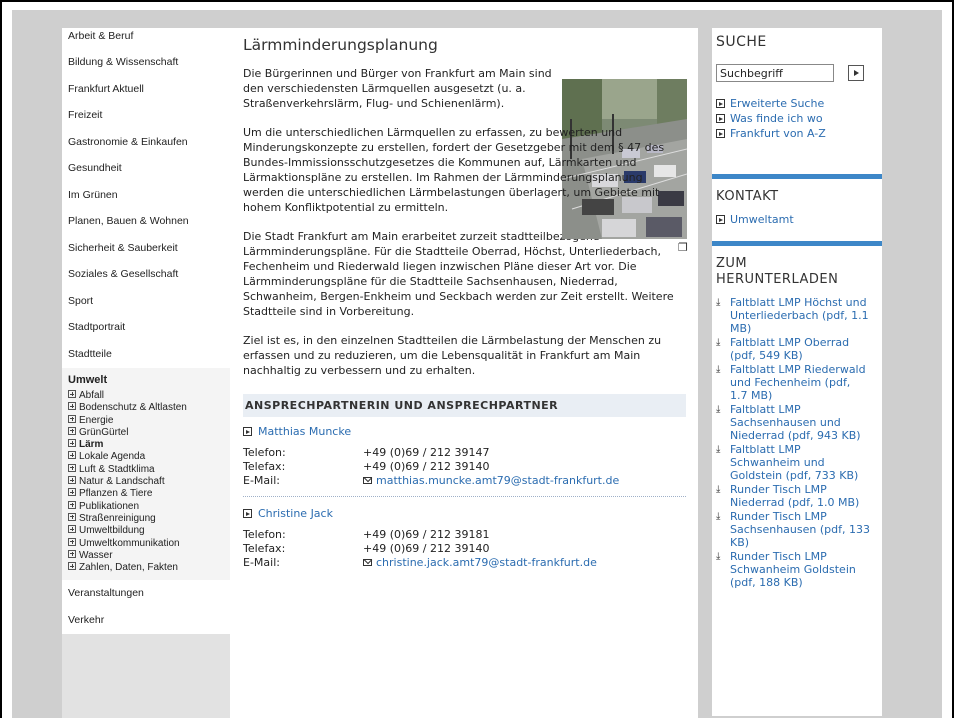  I want to click on nav-sub-item-pflanzen-tiere: Pflanzen & Tiere, so click(149, 494).